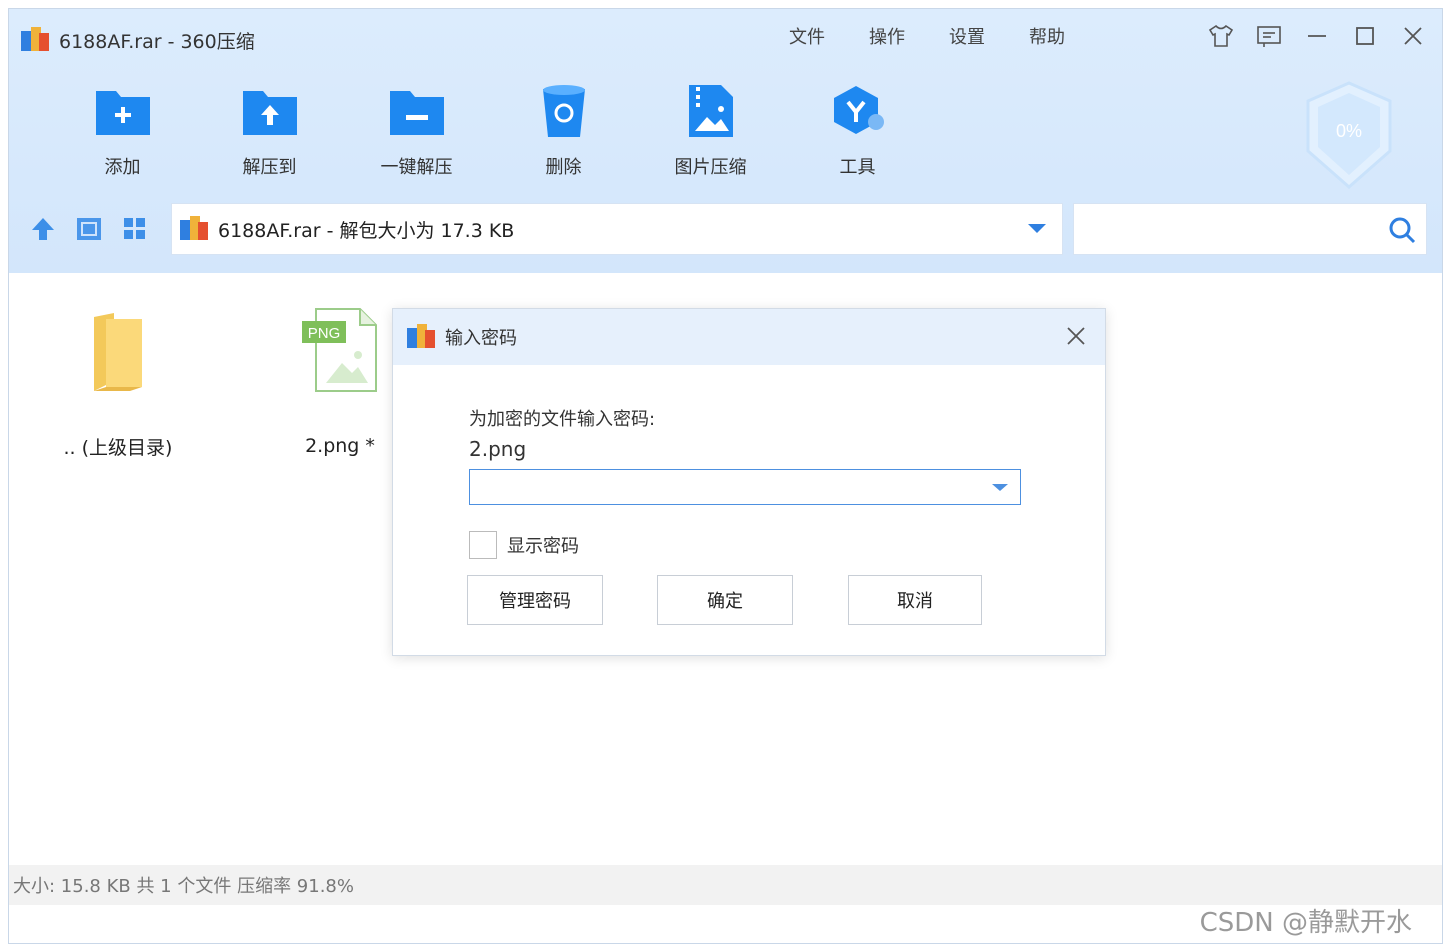 This screenshot has width=1453, height=944. What do you see at coordinates (711, 111) in the screenshot?
I see `image-compress-icon` at bounding box center [711, 111].